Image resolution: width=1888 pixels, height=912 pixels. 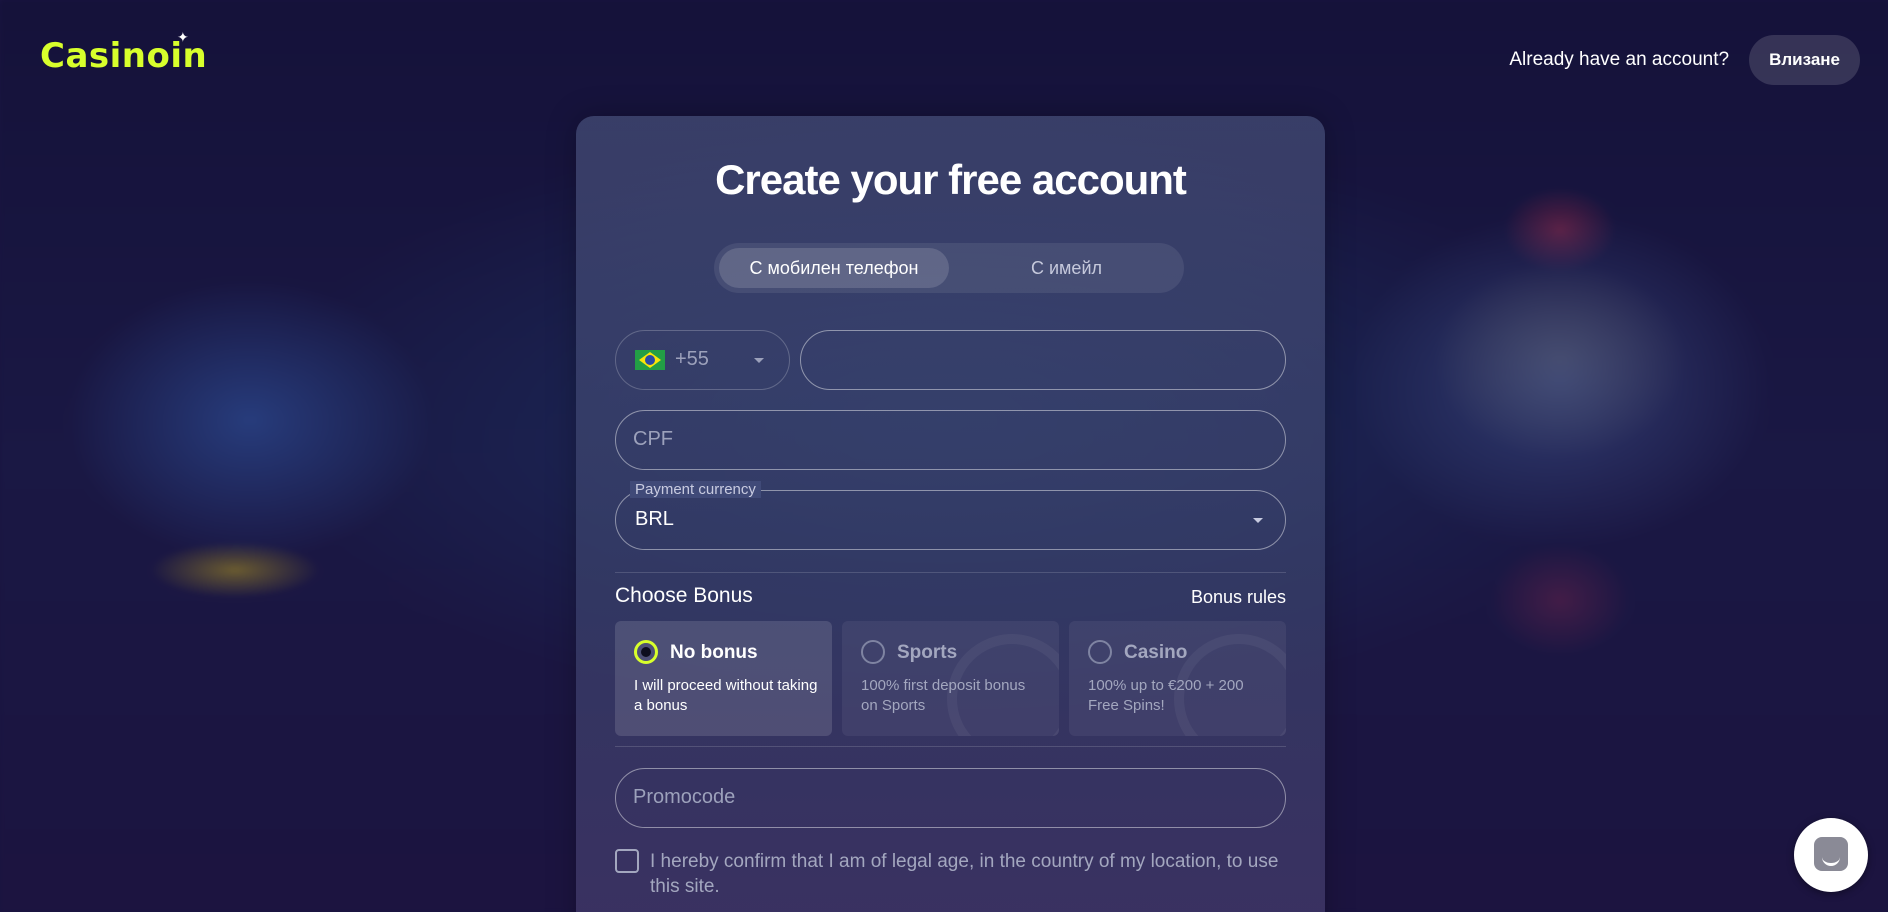 What do you see at coordinates (692, 359) in the screenshot?
I see `dial-code: +55` at bounding box center [692, 359].